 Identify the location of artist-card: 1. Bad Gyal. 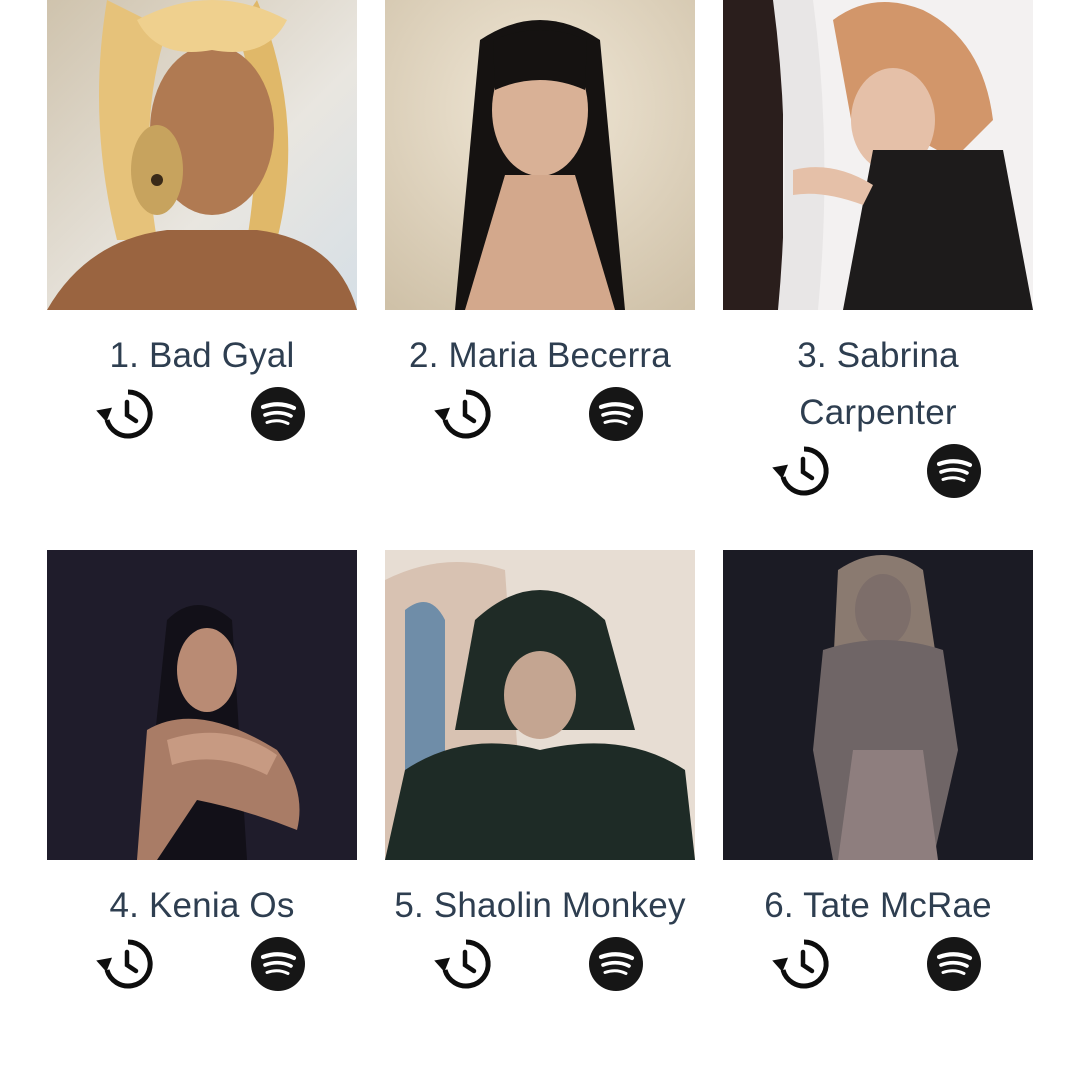
(202, 222).